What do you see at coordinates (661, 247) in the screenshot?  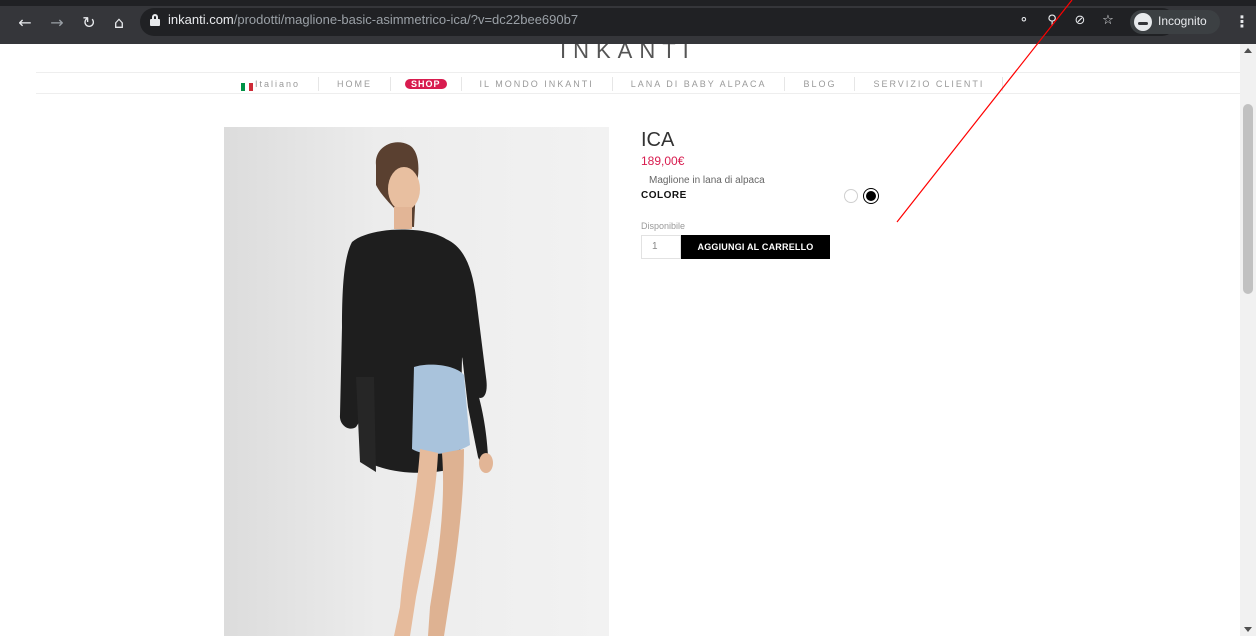 I see `quantity-input: 1` at bounding box center [661, 247].